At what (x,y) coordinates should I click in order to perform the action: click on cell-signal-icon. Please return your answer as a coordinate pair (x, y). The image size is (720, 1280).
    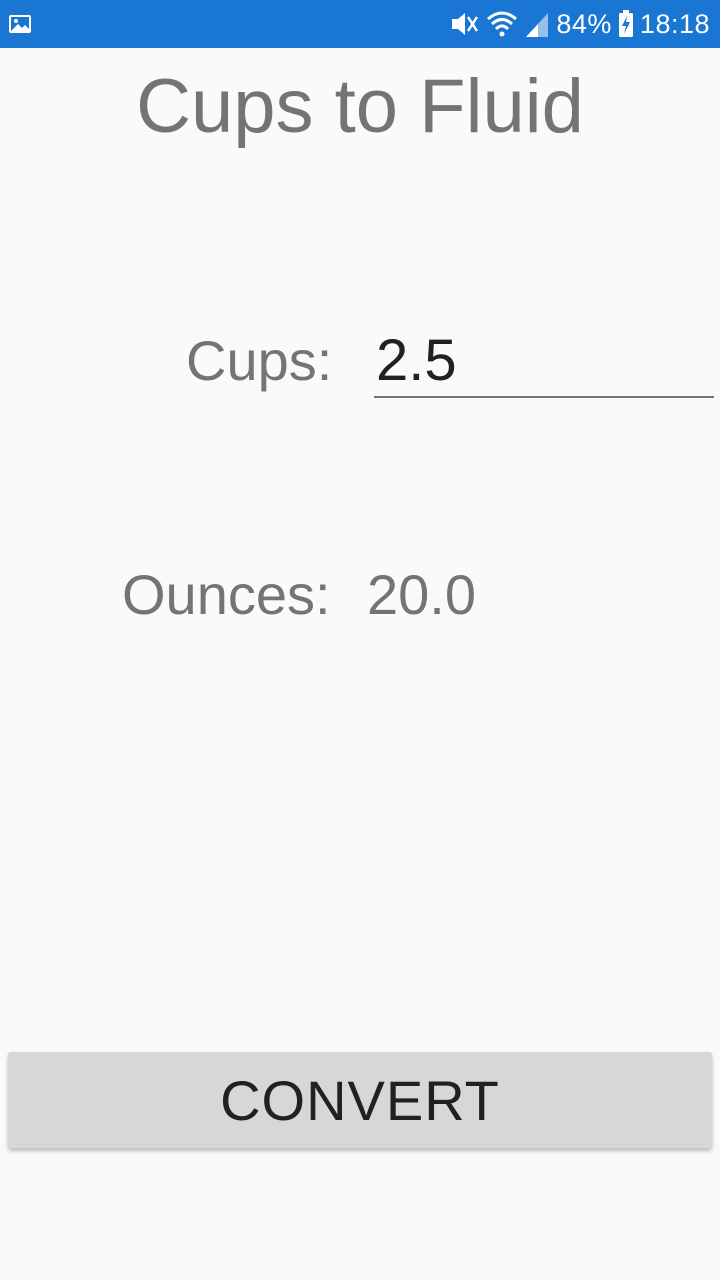
    Looking at the image, I should click on (537, 24).